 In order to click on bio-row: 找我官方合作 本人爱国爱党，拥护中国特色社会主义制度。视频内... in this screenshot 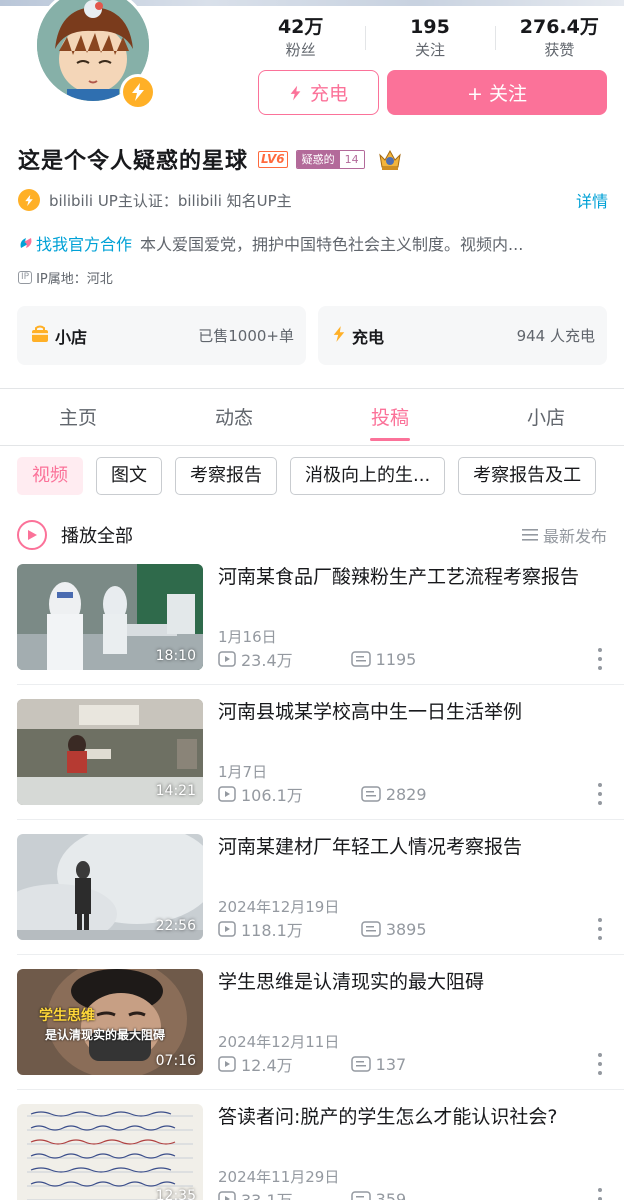, I will do `click(313, 243)`.